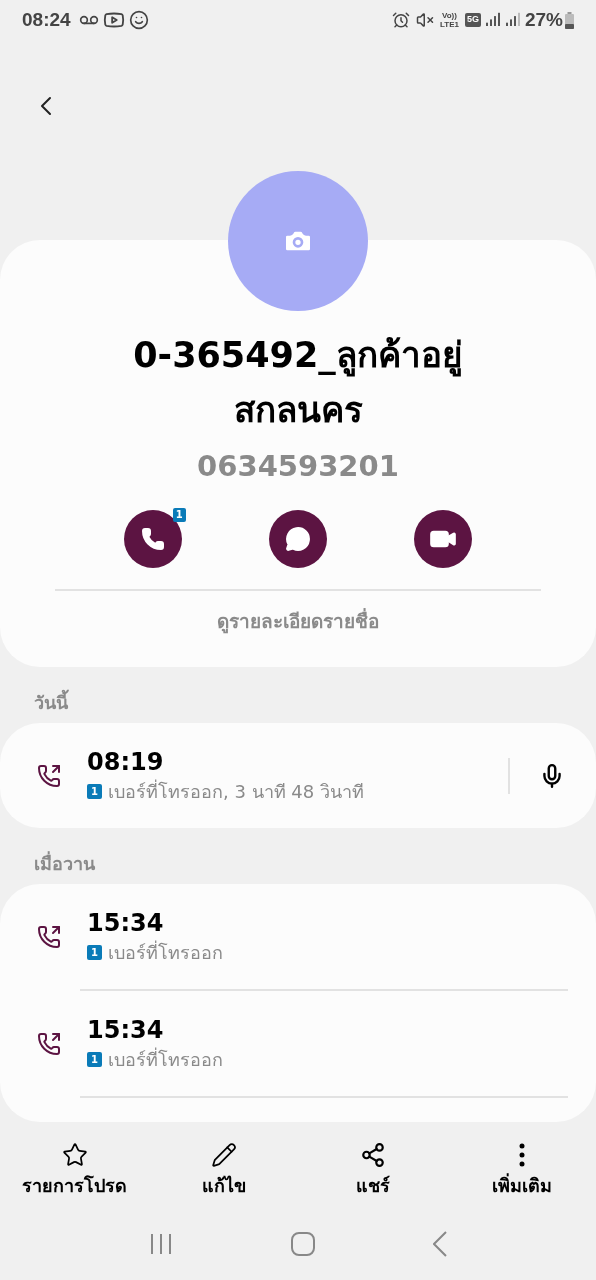  Describe the element at coordinates (443, 539) in the screenshot. I see `video-call-button` at that location.